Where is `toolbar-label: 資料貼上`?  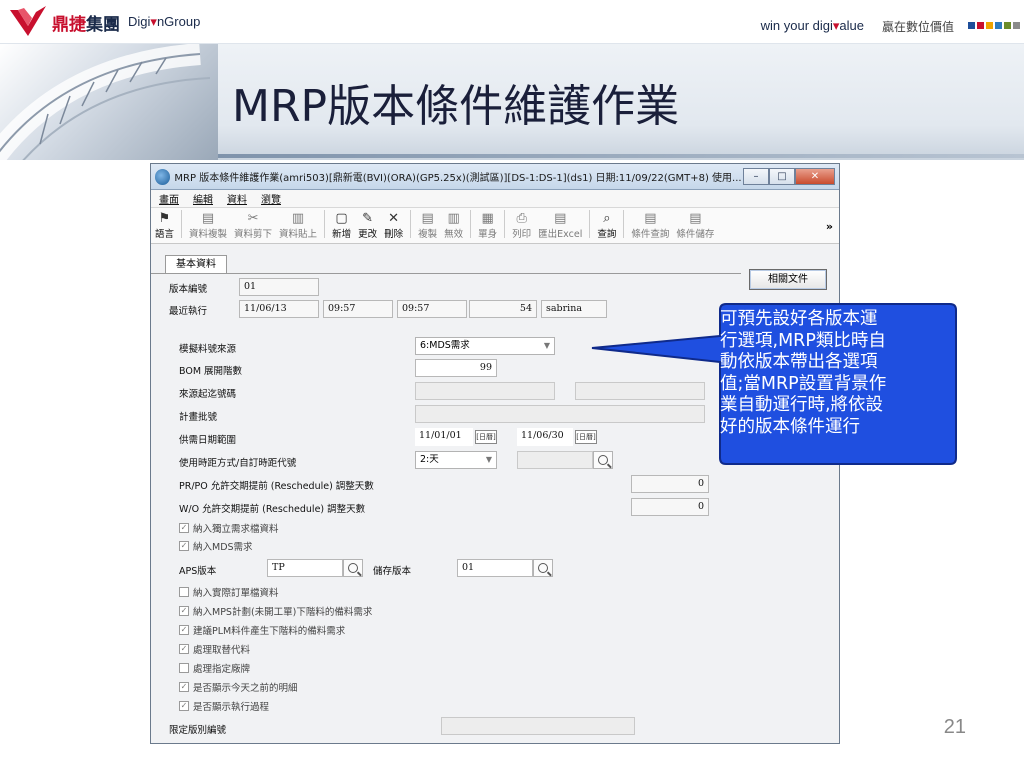
toolbar-label: 資料貼上 is located at coordinates (298, 234).